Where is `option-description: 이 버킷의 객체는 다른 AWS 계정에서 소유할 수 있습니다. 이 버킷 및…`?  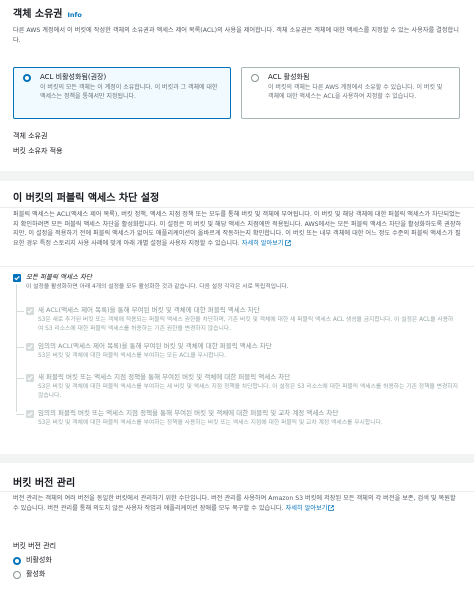 option-description: 이 버킷의 객체는 다른 AWS 계정에서 소유할 수 있습니다. 이 버킷 및… is located at coordinates (355, 92).